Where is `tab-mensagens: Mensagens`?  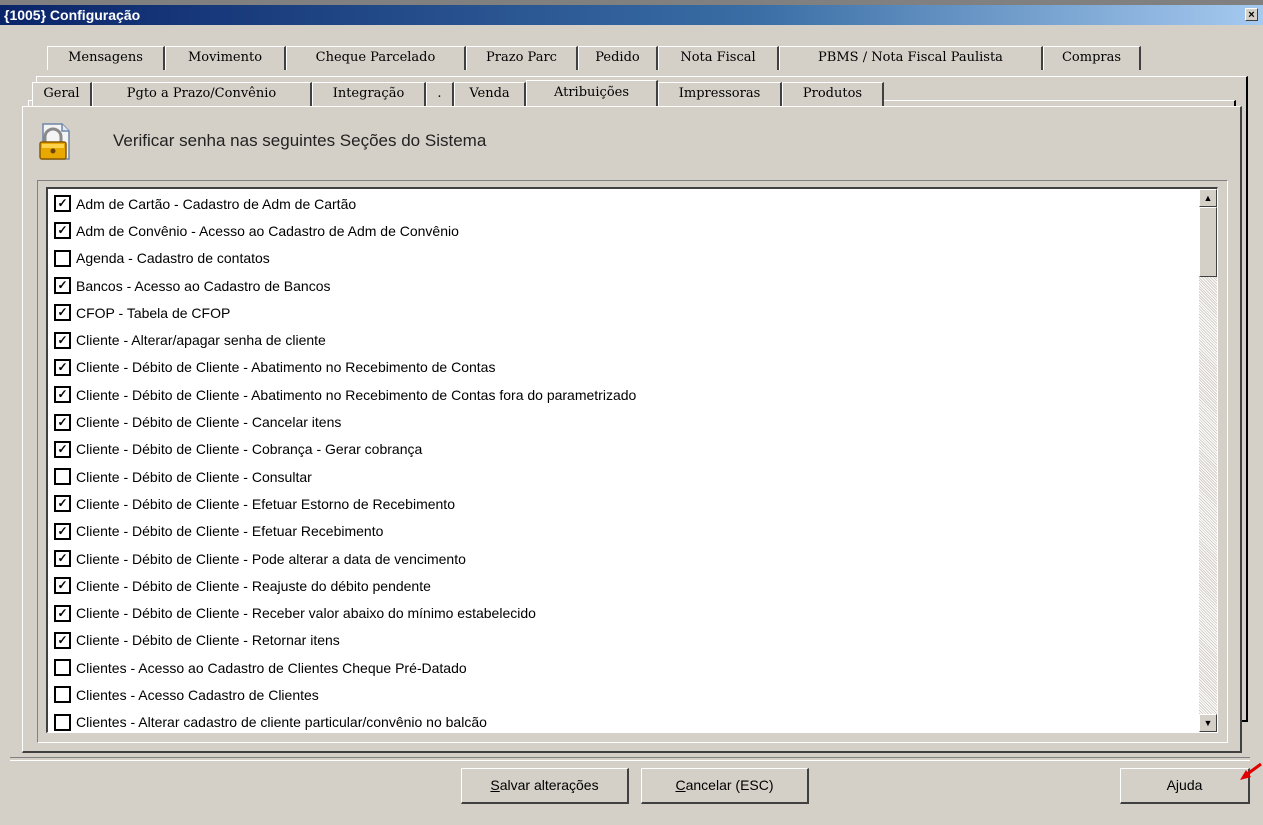
tab-mensagens: Mensagens is located at coordinates (106, 58).